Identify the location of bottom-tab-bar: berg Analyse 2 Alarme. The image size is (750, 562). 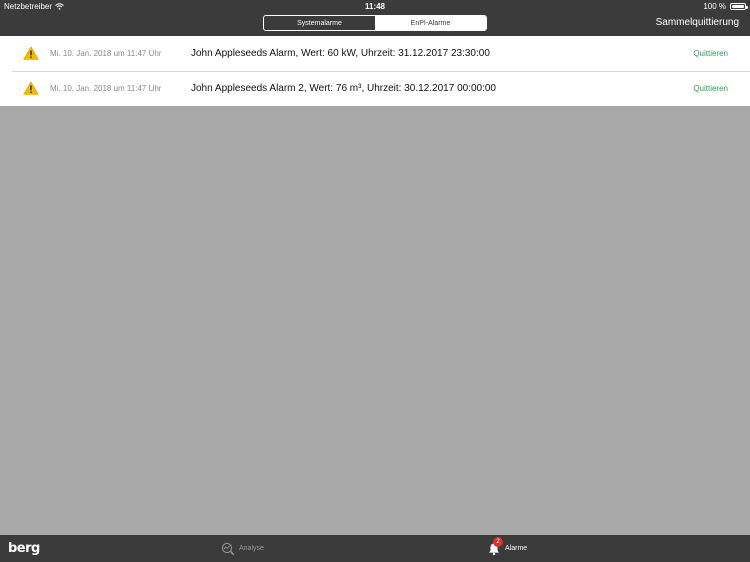
(375, 548).